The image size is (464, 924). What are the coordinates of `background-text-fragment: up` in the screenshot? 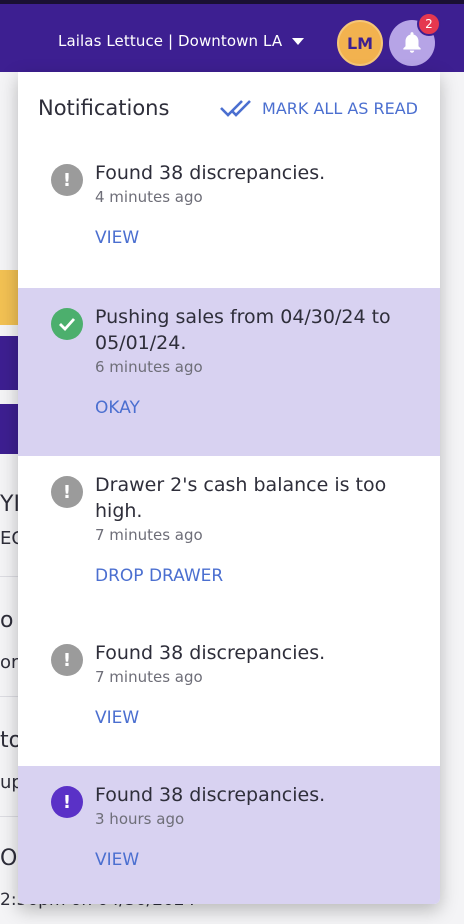 It's located at (9, 782).